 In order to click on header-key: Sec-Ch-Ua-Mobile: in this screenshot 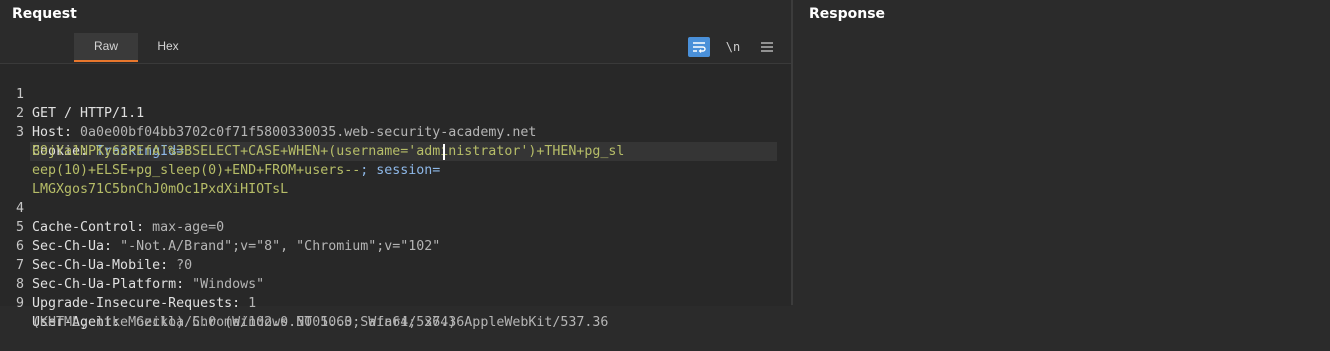, I will do `click(104, 265)`.